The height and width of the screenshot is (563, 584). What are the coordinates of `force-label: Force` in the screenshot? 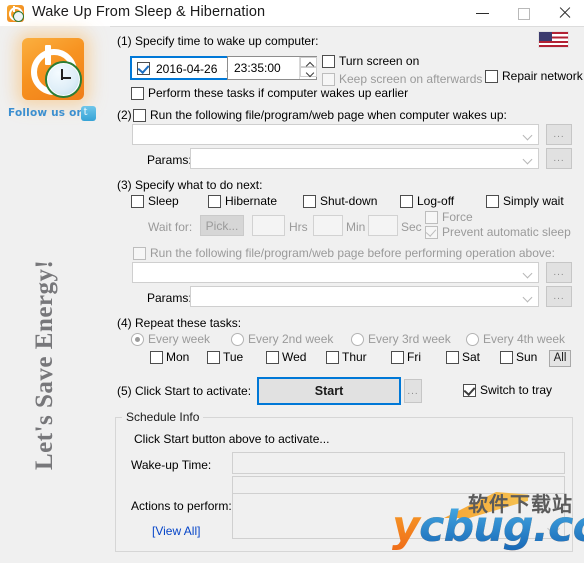 It's located at (457, 217).